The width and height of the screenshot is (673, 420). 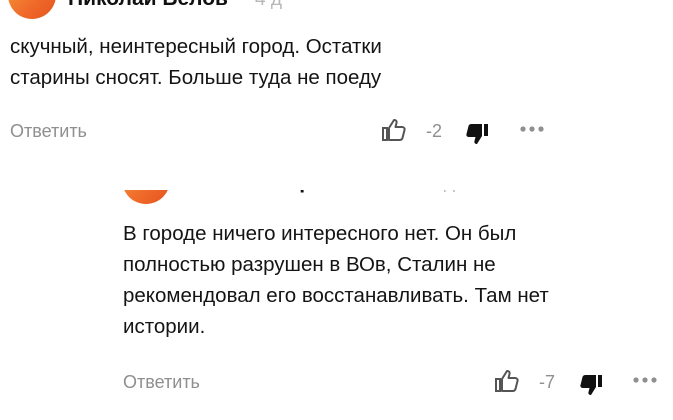 I want to click on more-dots-icon, so click(x=645, y=380).